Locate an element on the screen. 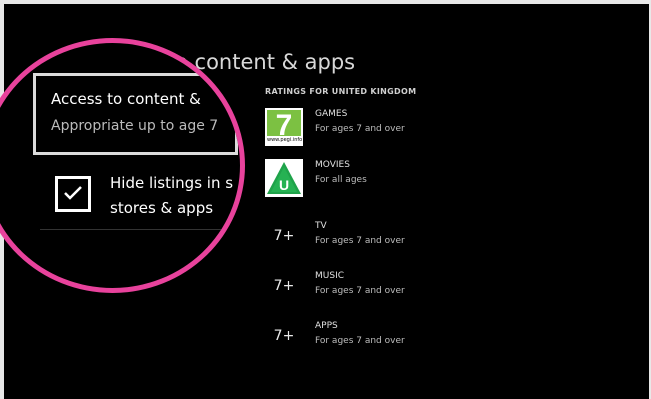 This screenshot has width=651, height=399. rating-name: GAMES is located at coordinates (331, 114).